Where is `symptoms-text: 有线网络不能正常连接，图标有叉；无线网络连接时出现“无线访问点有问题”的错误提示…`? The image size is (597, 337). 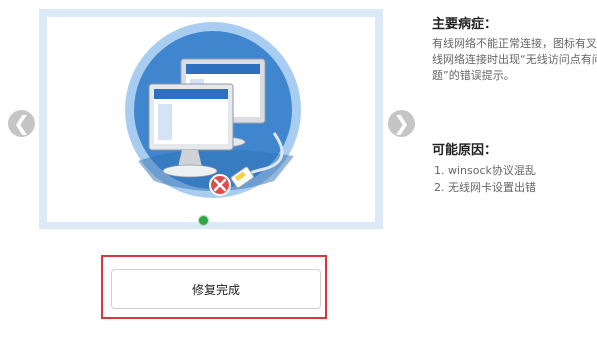
symptoms-text: 有线网络不能正常连接，图标有叉；无线网络连接时出现“无线访问点有问题”的错误提示… is located at coordinates (514, 59).